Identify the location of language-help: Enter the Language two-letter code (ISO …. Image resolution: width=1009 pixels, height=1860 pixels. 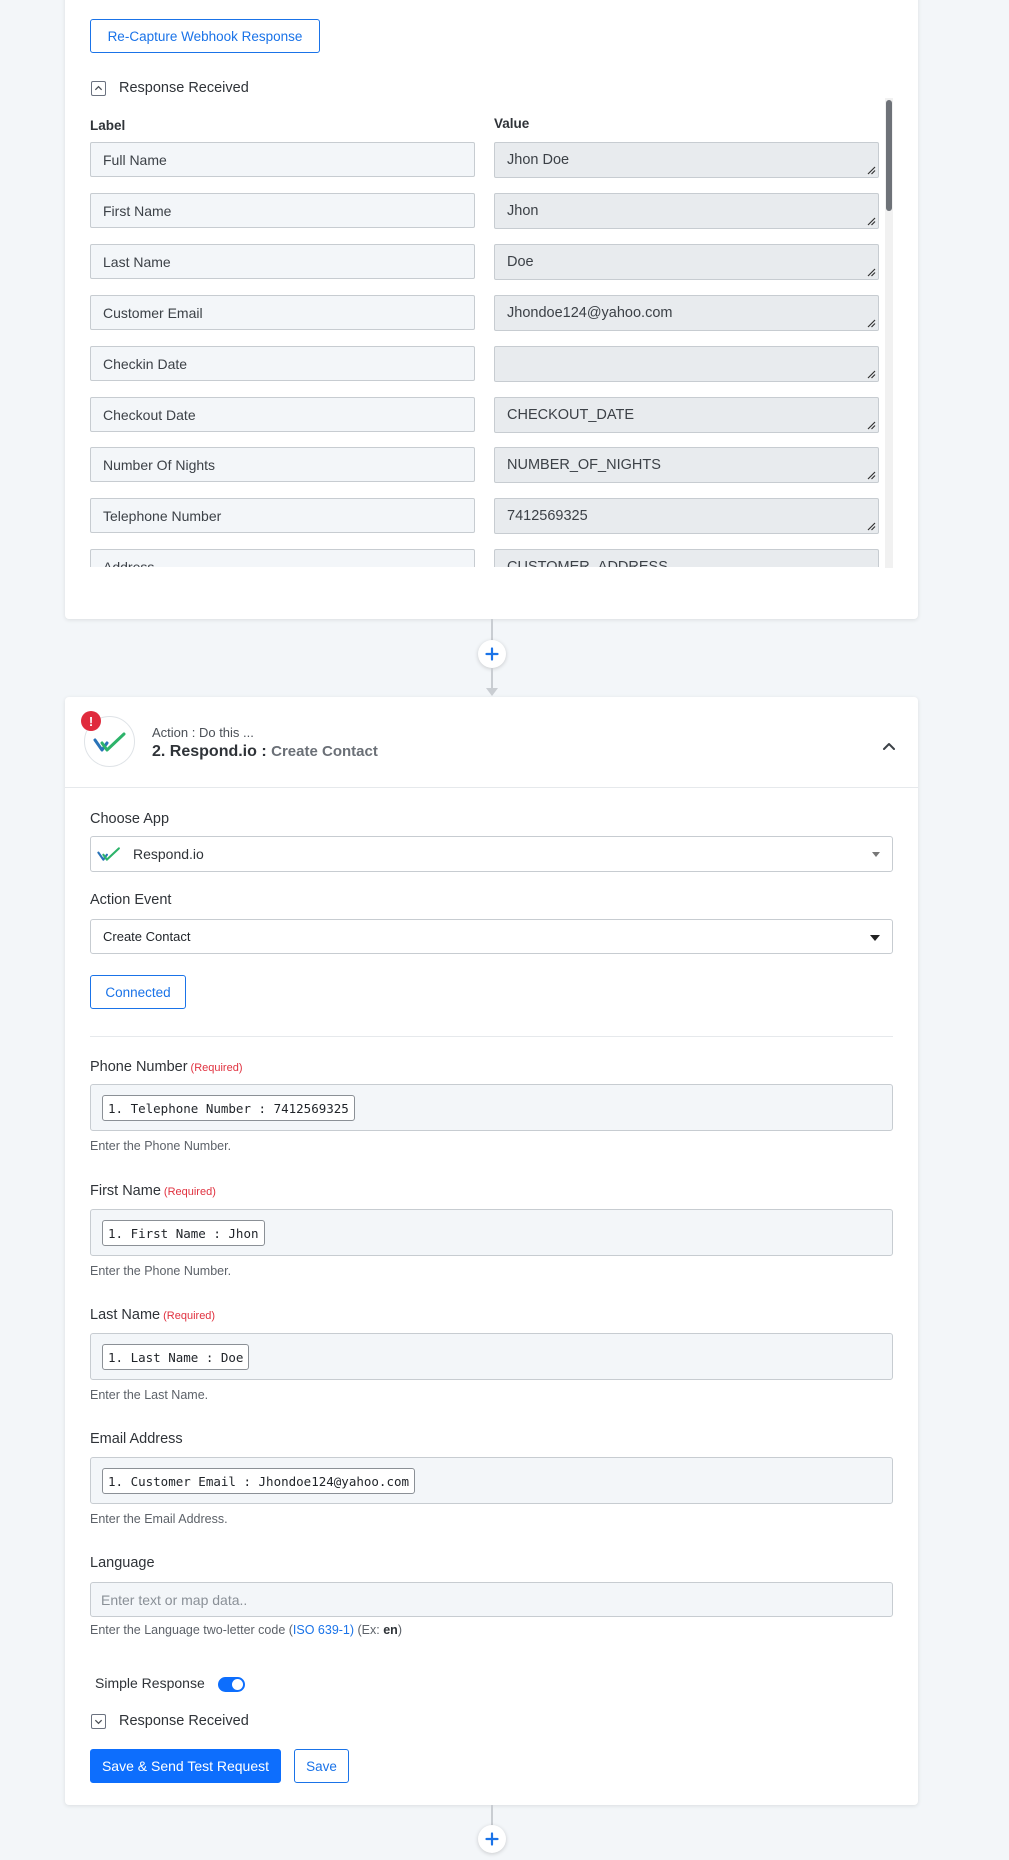
(246, 1630).